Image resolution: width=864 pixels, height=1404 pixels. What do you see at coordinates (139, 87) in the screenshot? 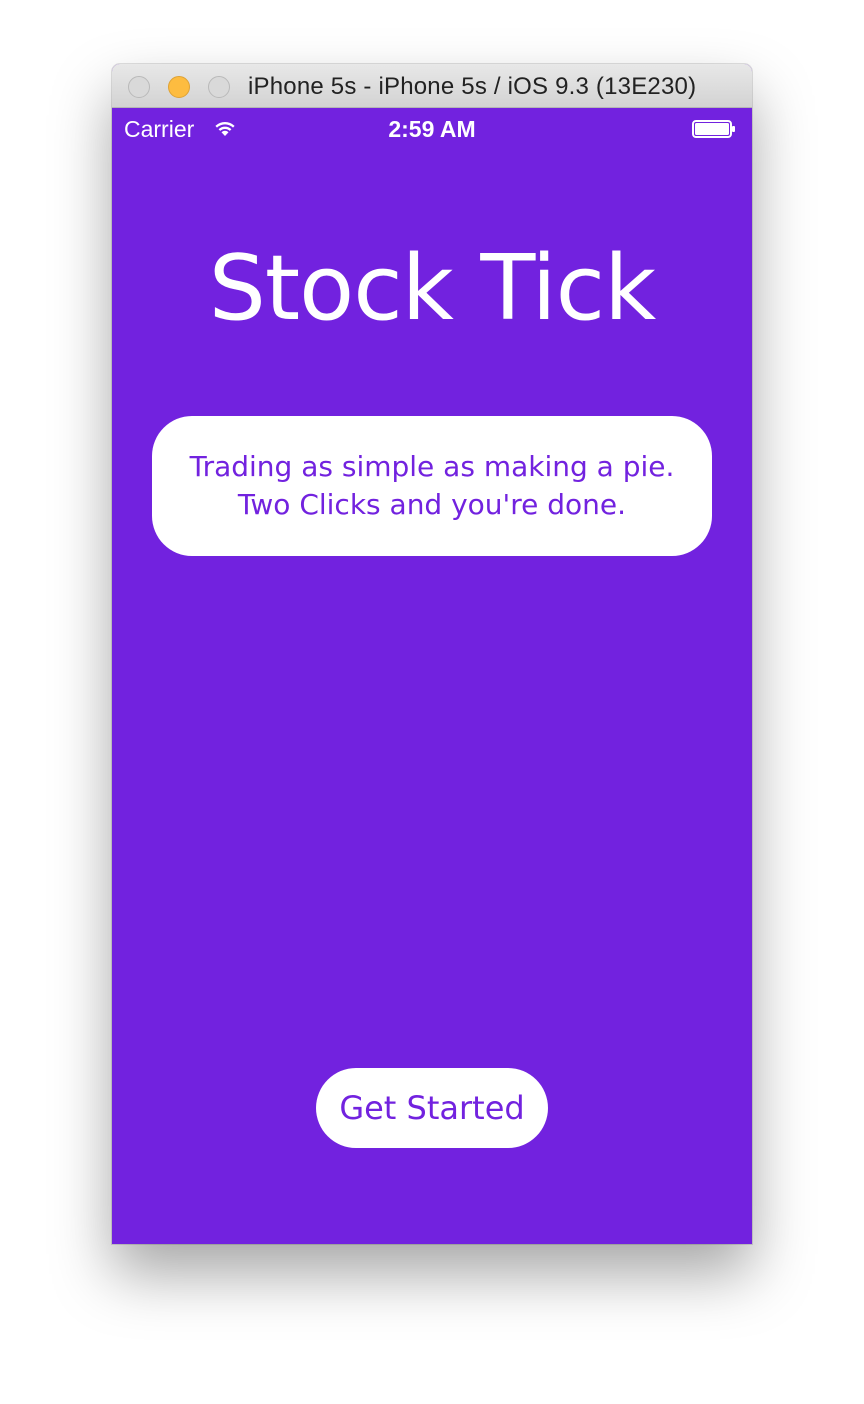
I see `close-window-button` at bounding box center [139, 87].